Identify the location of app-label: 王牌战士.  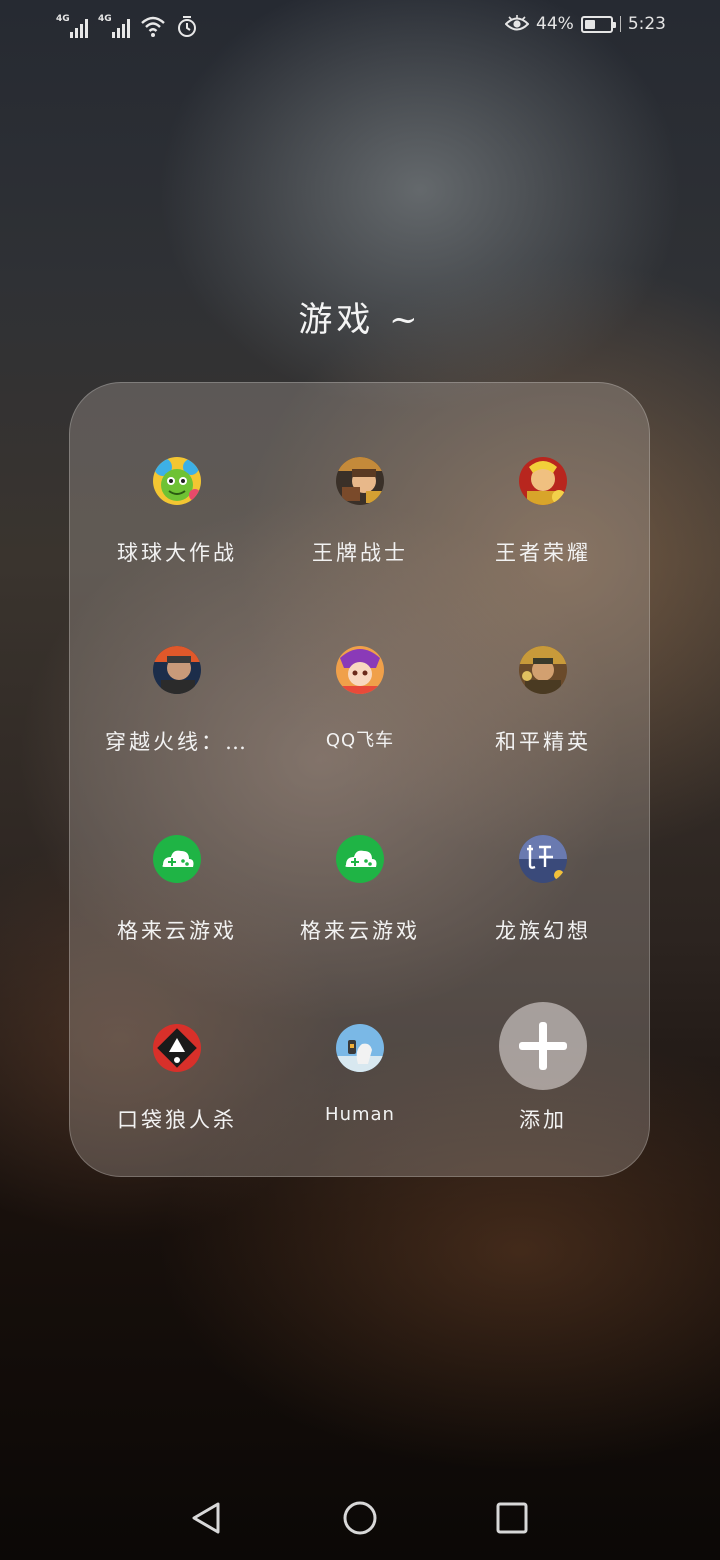
(360, 553).